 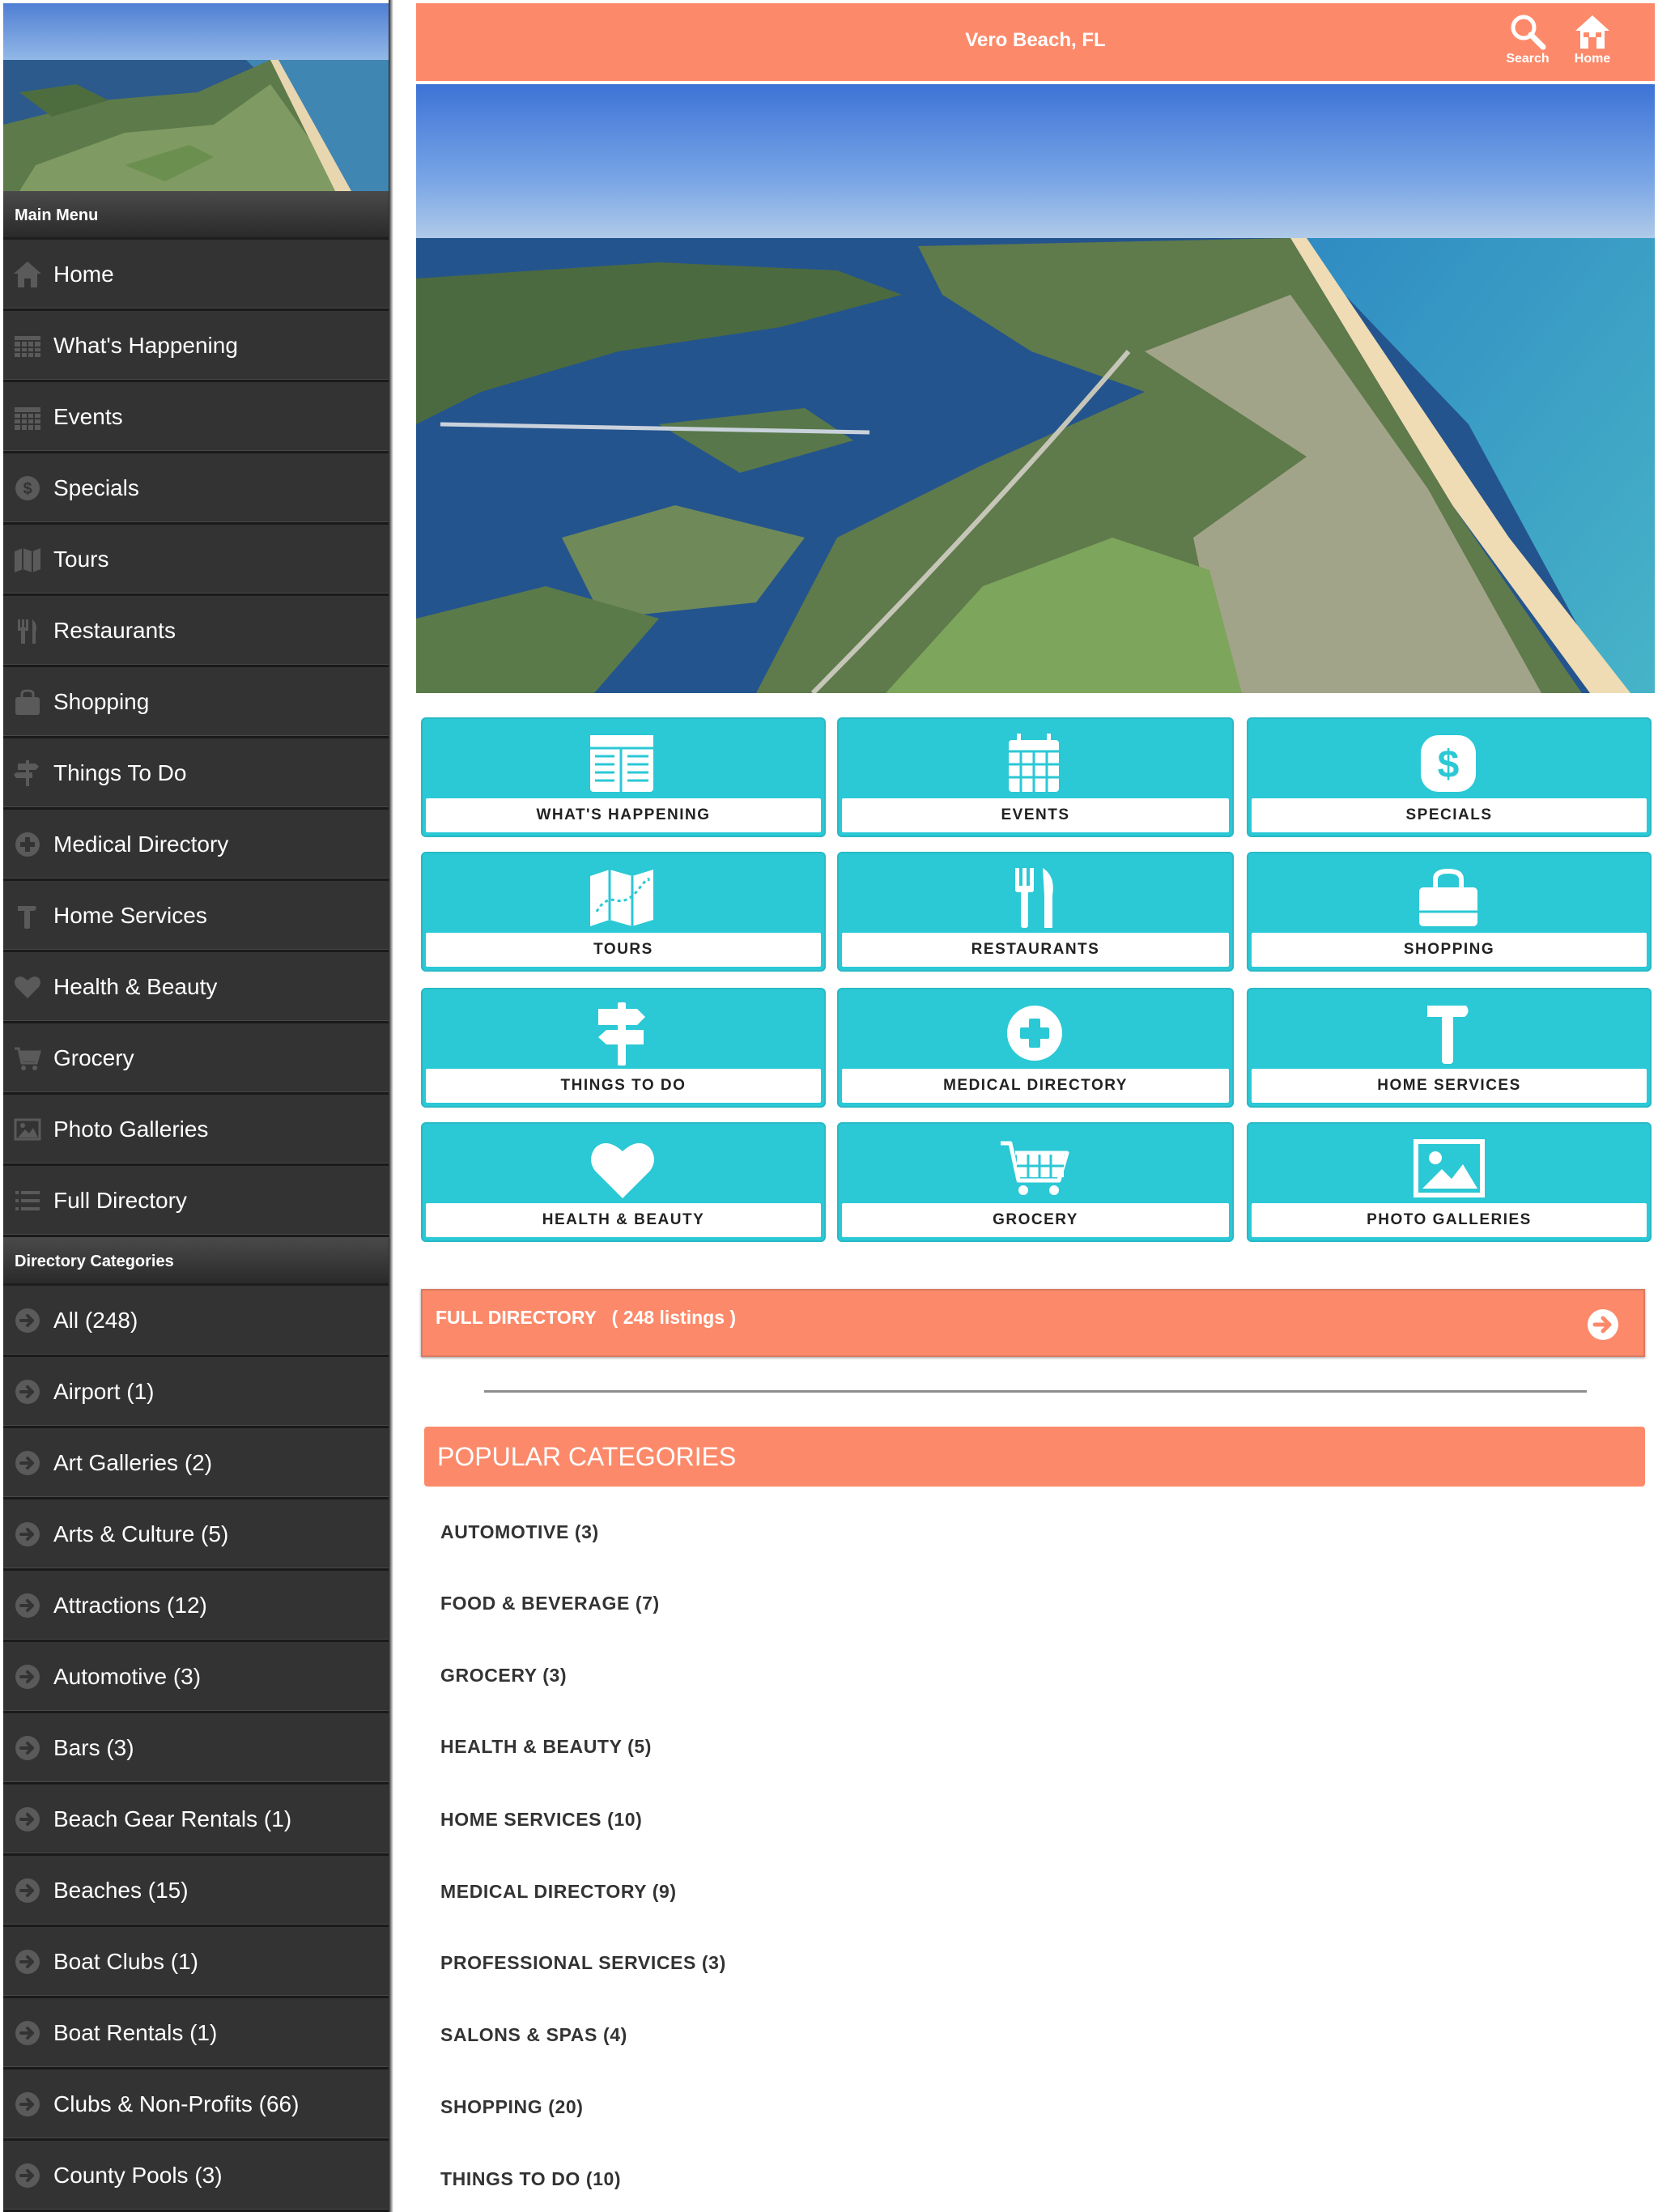 I want to click on tile-restaurants: RESTAURANTS, so click(x=1035, y=912).